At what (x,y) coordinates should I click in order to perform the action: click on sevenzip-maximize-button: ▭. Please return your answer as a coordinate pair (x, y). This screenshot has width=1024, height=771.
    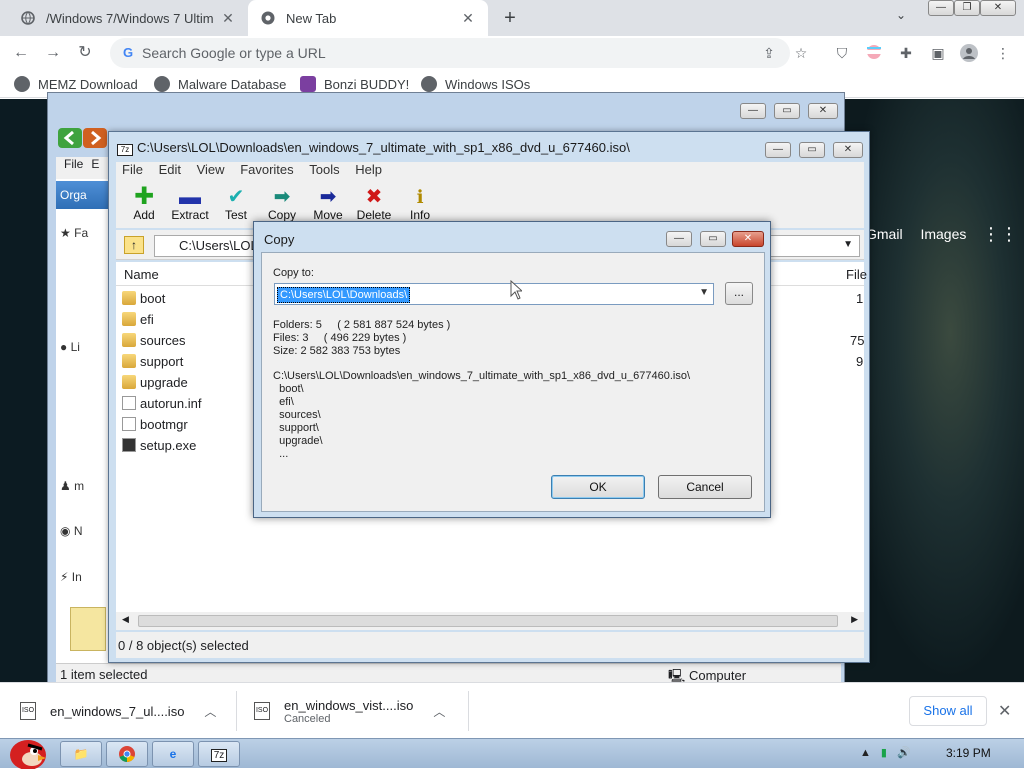
    Looking at the image, I should click on (812, 150).